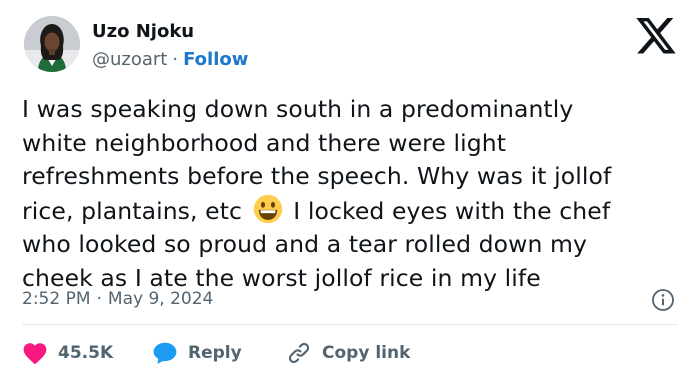  I want to click on tweet-timestamp: 2:52 PM · May 9, 2024, so click(117, 299).